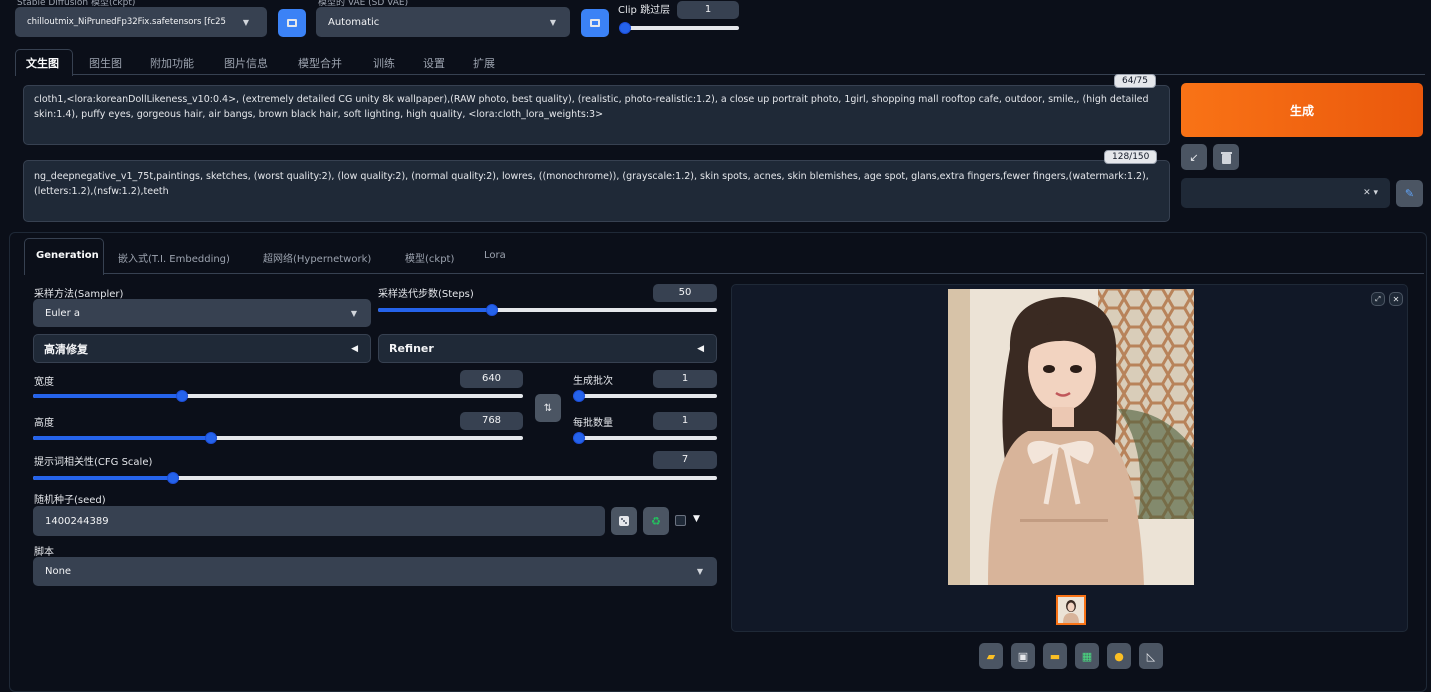 The image size is (1431, 692). Describe the element at coordinates (685, 421) in the screenshot. I see `batch-size-input: 1` at that location.